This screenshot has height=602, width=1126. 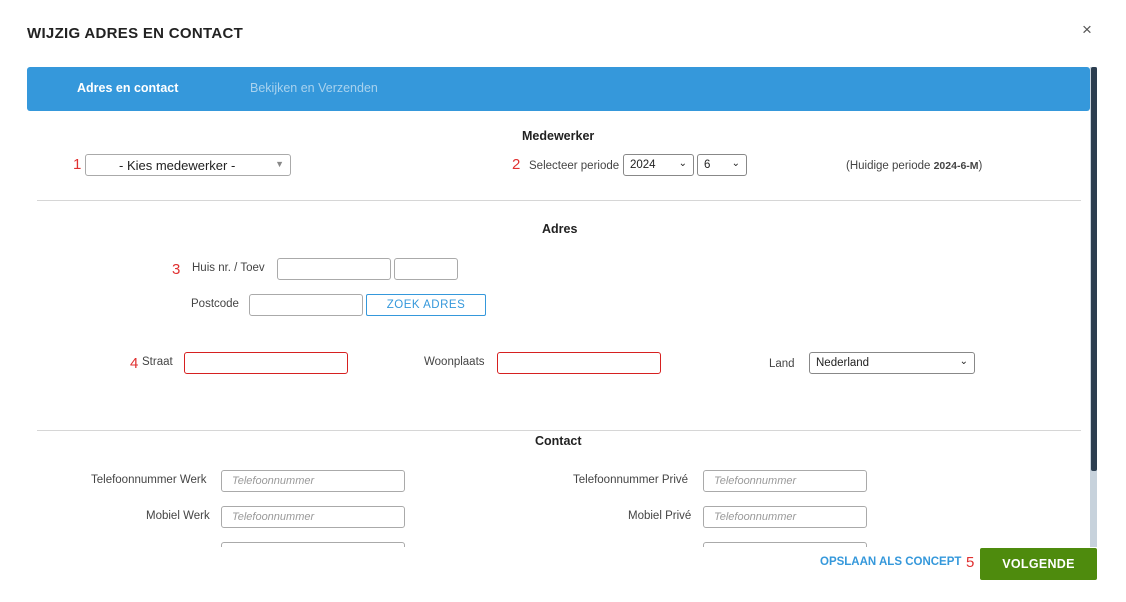 I want to click on opslaan-als-concept-link: OPSLAAN ALS CONCEPT, so click(x=890, y=562).